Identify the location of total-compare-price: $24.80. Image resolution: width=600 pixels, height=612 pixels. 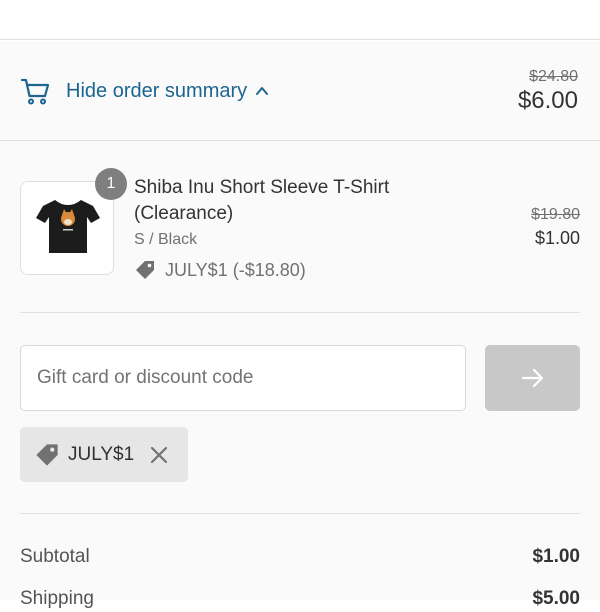
(553, 76).